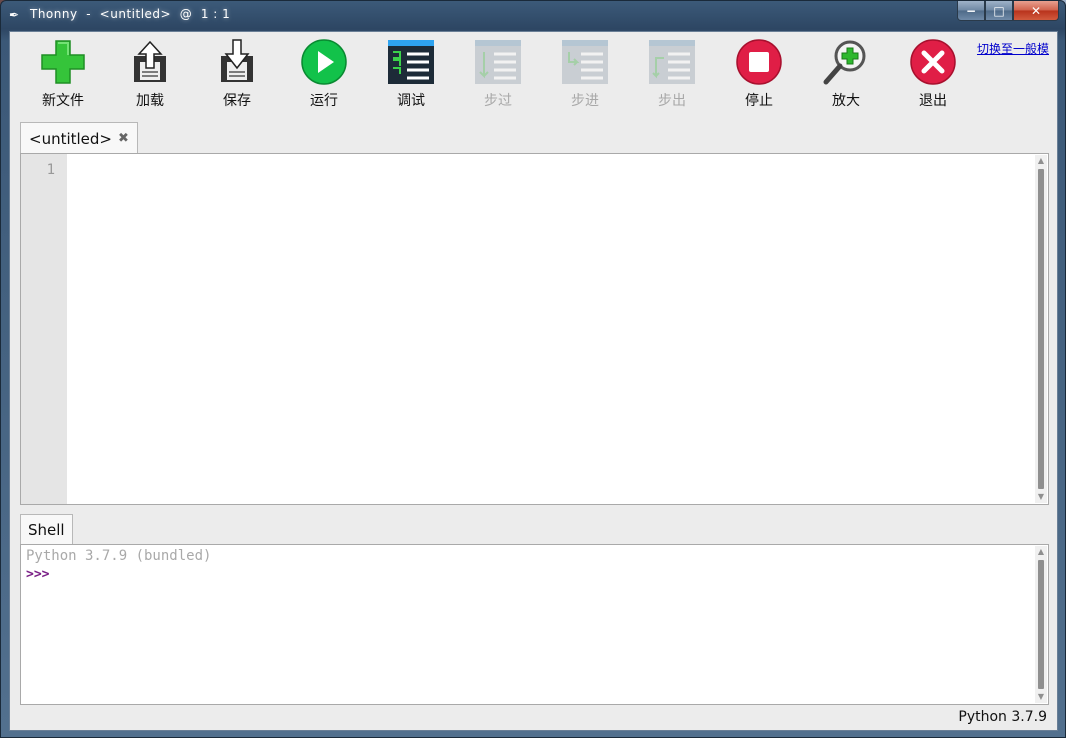 This screenshot has height=738, width=1066. Describe the element at coordinates (237, 60) in the screenshot. I see `save-icon` at that location.